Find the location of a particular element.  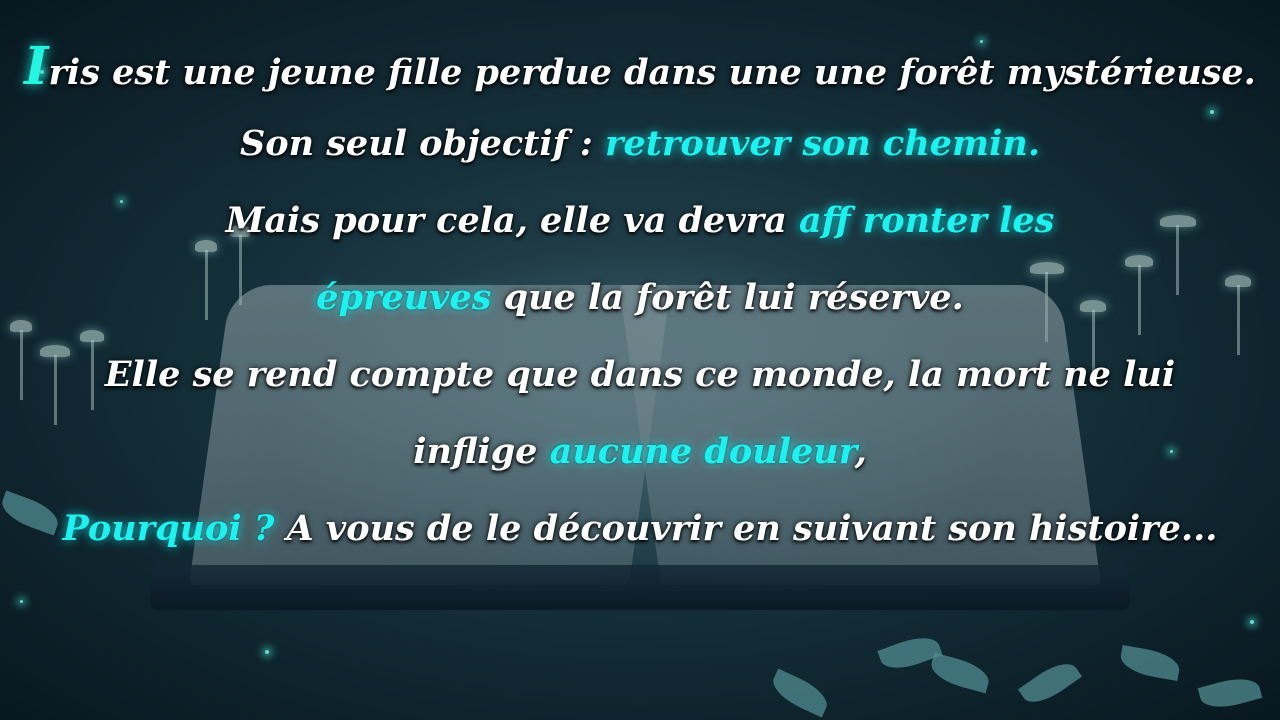

story-line-4: épreuves que la forêt lui réserve. is located at coordinates (640, 297).